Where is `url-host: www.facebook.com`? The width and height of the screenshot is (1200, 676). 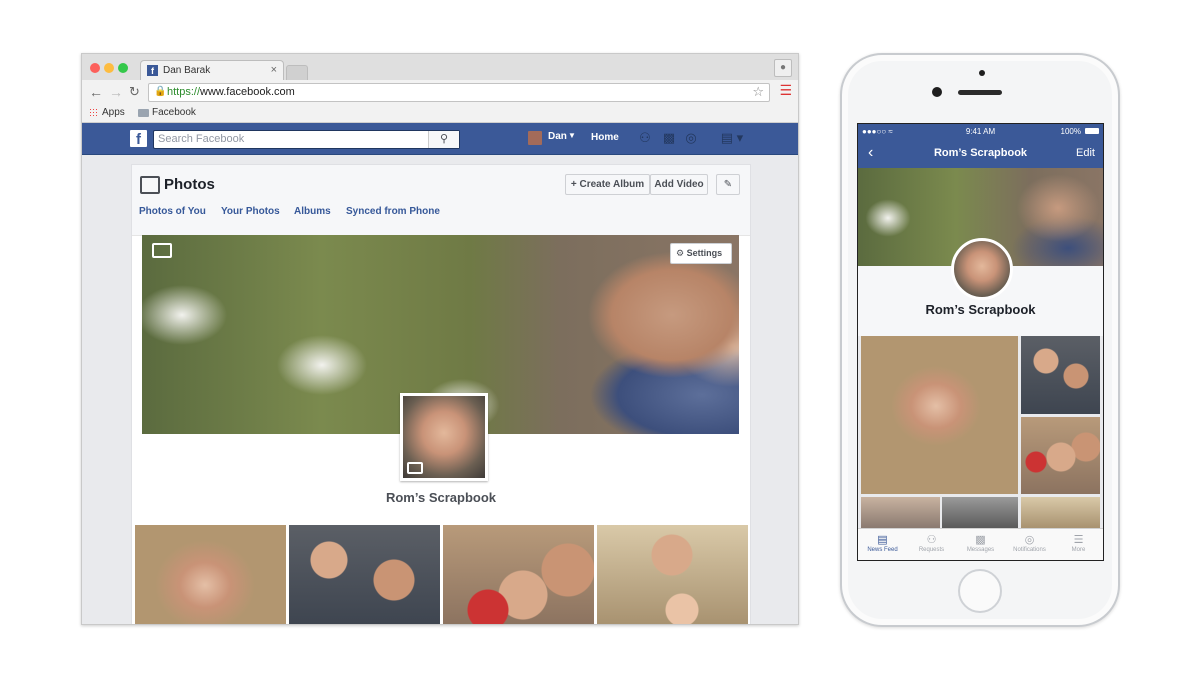 url-host: www.facebook.com is located at coordinates (247, 92).